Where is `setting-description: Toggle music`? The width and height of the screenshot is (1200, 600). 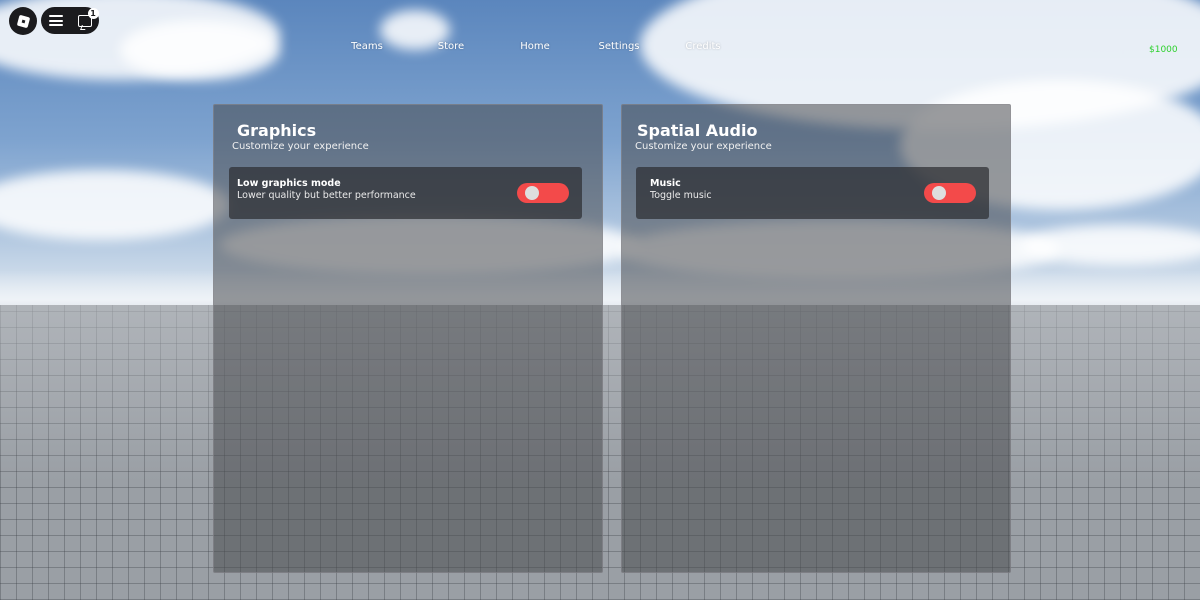
setting-description: Toggle music is located at coordinates (681, 195).